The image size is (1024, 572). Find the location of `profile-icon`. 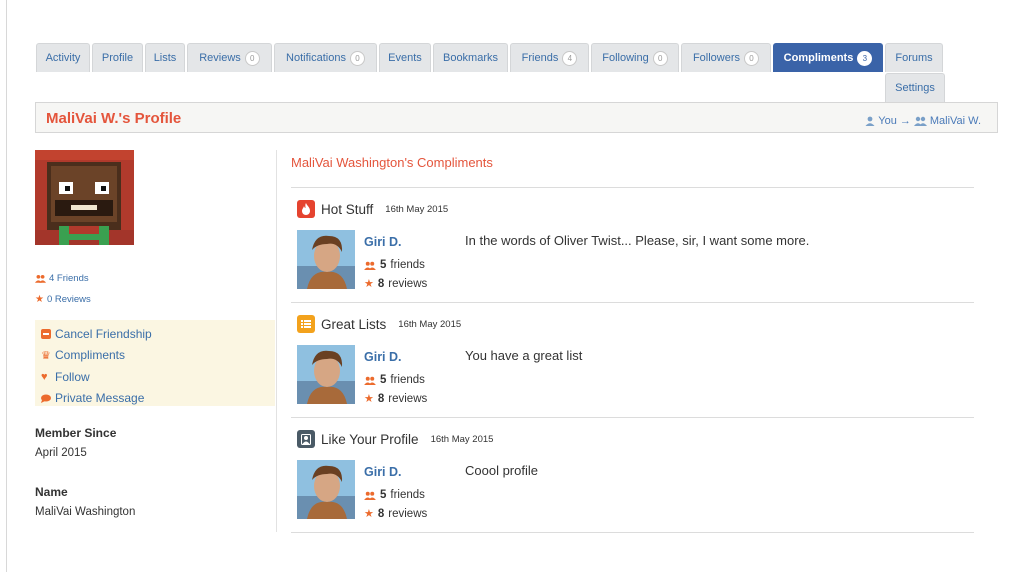

profile-icon is located at coordinates (306, 439).